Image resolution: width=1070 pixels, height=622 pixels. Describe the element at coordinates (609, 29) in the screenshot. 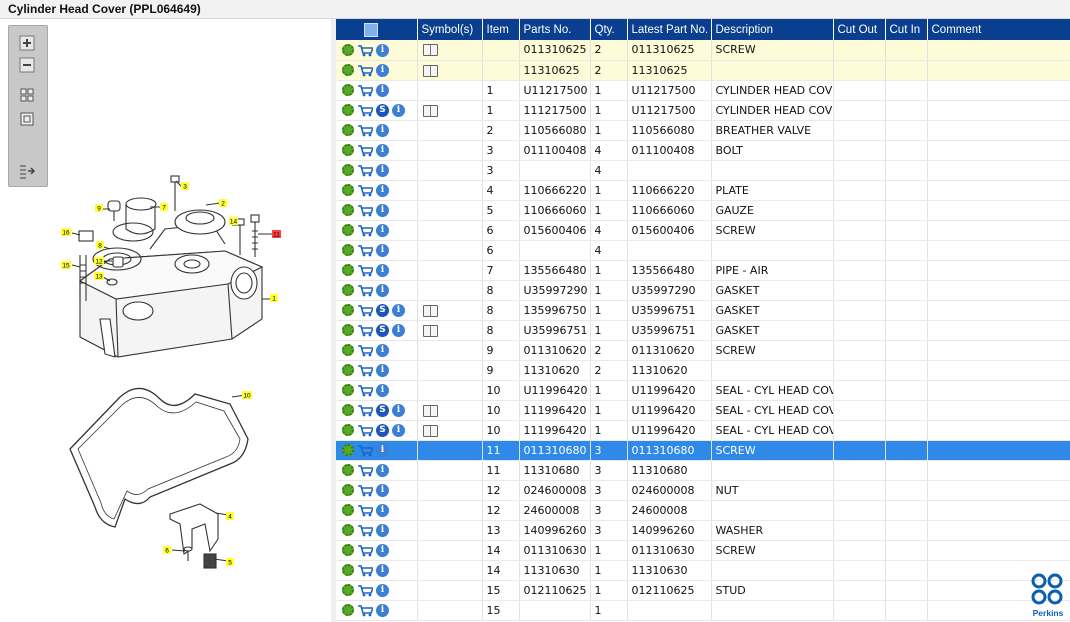

I see `column-header-qty: Qty.` at that location.